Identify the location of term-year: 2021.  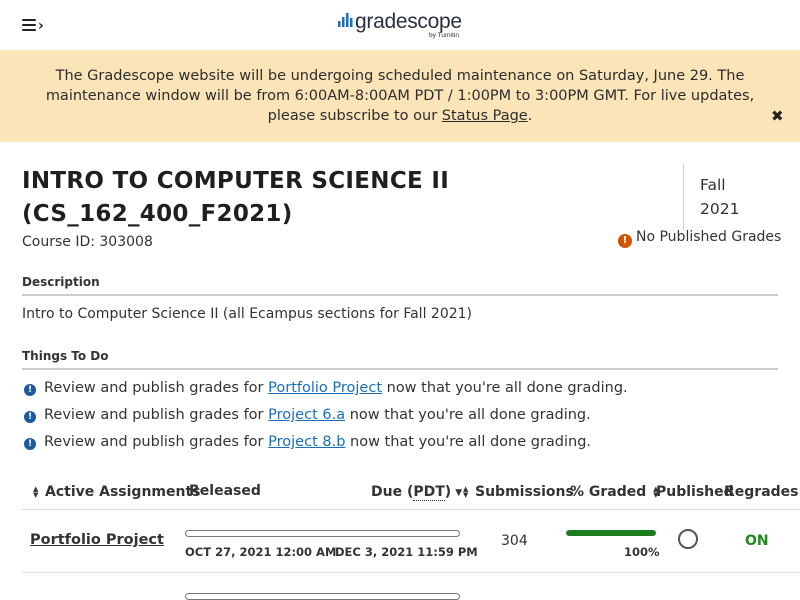
(720, 209).